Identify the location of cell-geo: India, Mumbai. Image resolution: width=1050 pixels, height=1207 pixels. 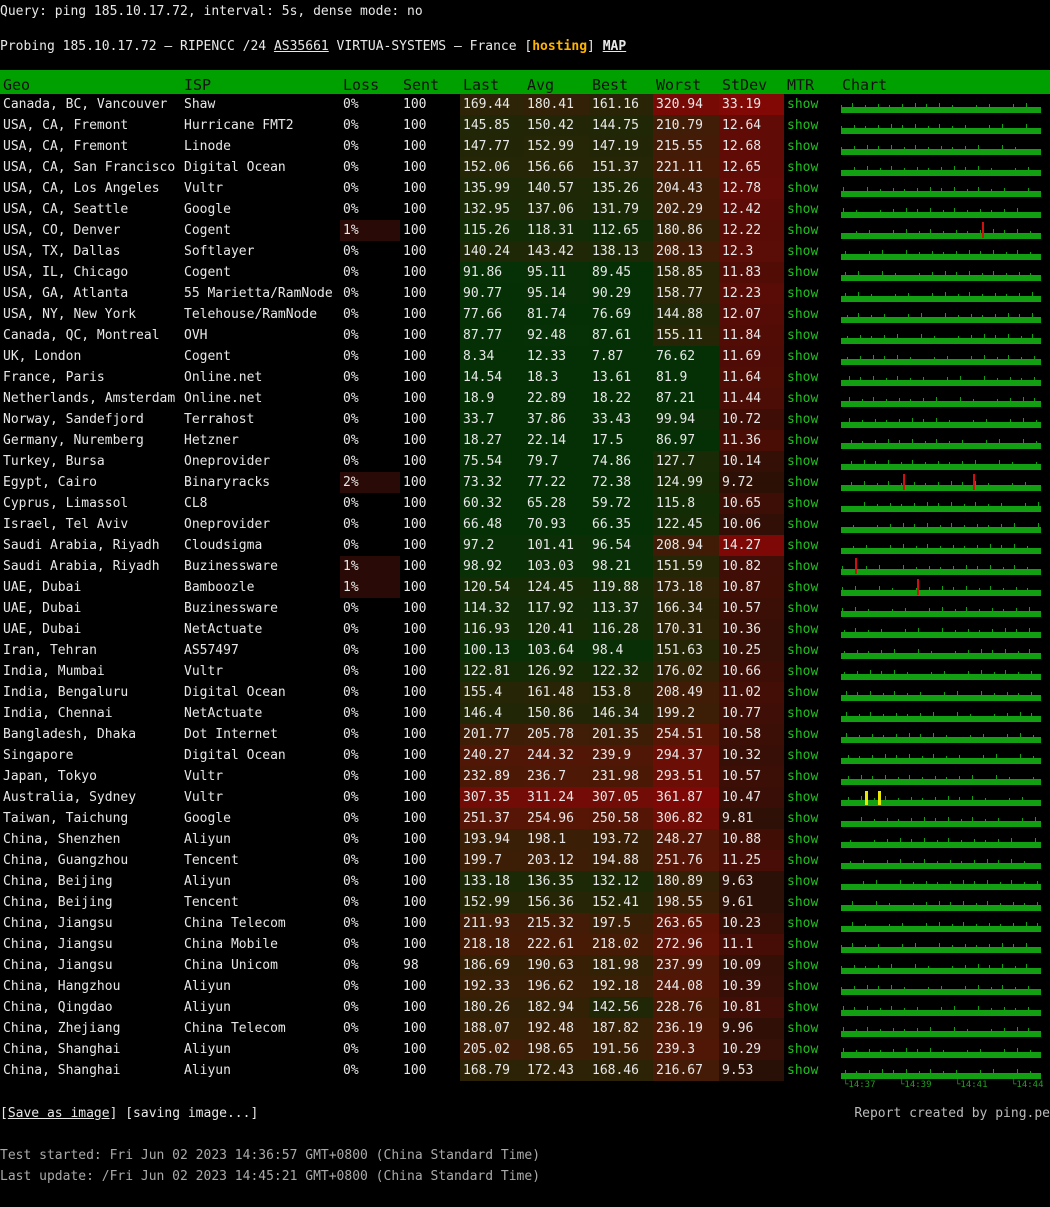
(54, 671).